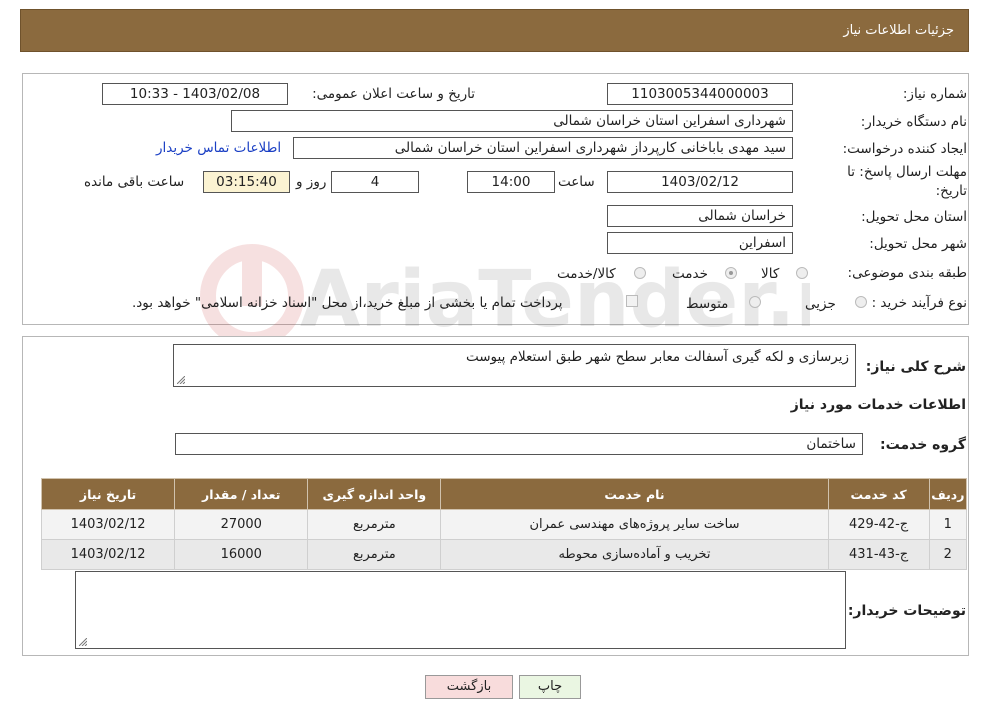  Describe the element at coordinates (906, 611) in the screenshot. I see `buyer-notes-label: توضیحات خریدار:` at that location.